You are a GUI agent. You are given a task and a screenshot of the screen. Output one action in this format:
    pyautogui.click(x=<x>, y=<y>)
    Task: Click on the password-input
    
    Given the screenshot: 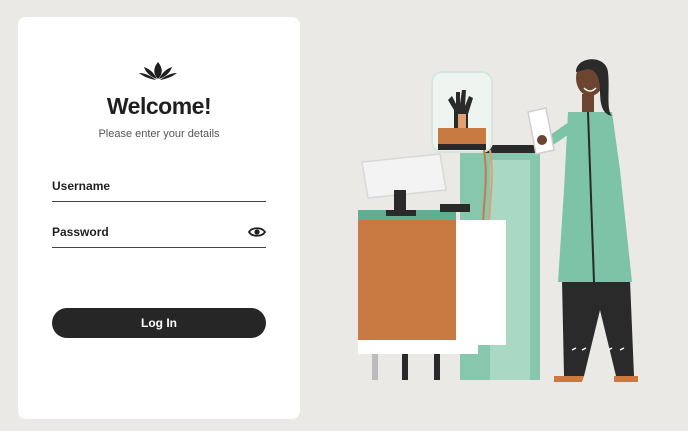 What is the action you would take?
    pyautogui.click(x=147, y=232)
    